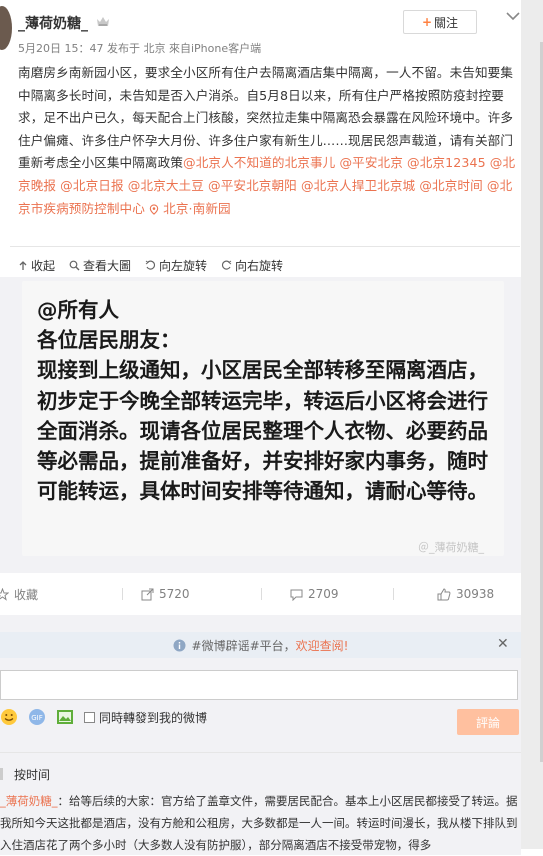 The height and width of the screenshot is (856, 543). I want to click on rotate-left-label: 向左旋转, so click(183, 266).